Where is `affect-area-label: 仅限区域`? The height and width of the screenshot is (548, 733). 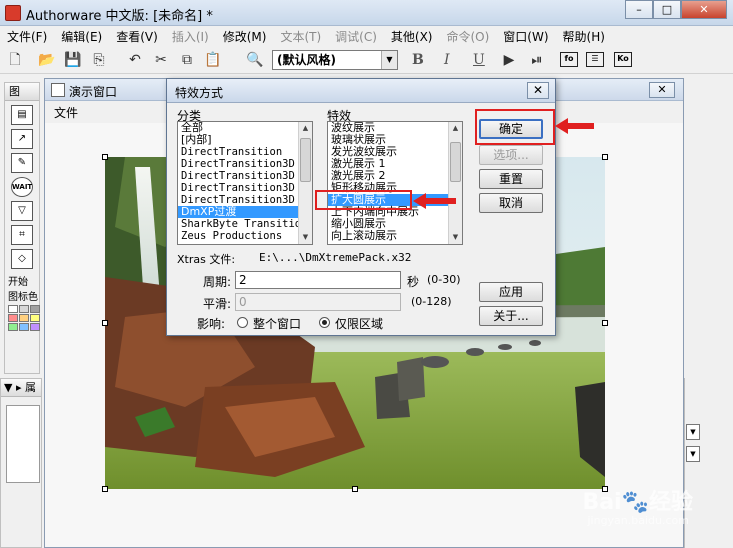 affect-area-label: 仅限区域 is located at coordinates (359, 323).